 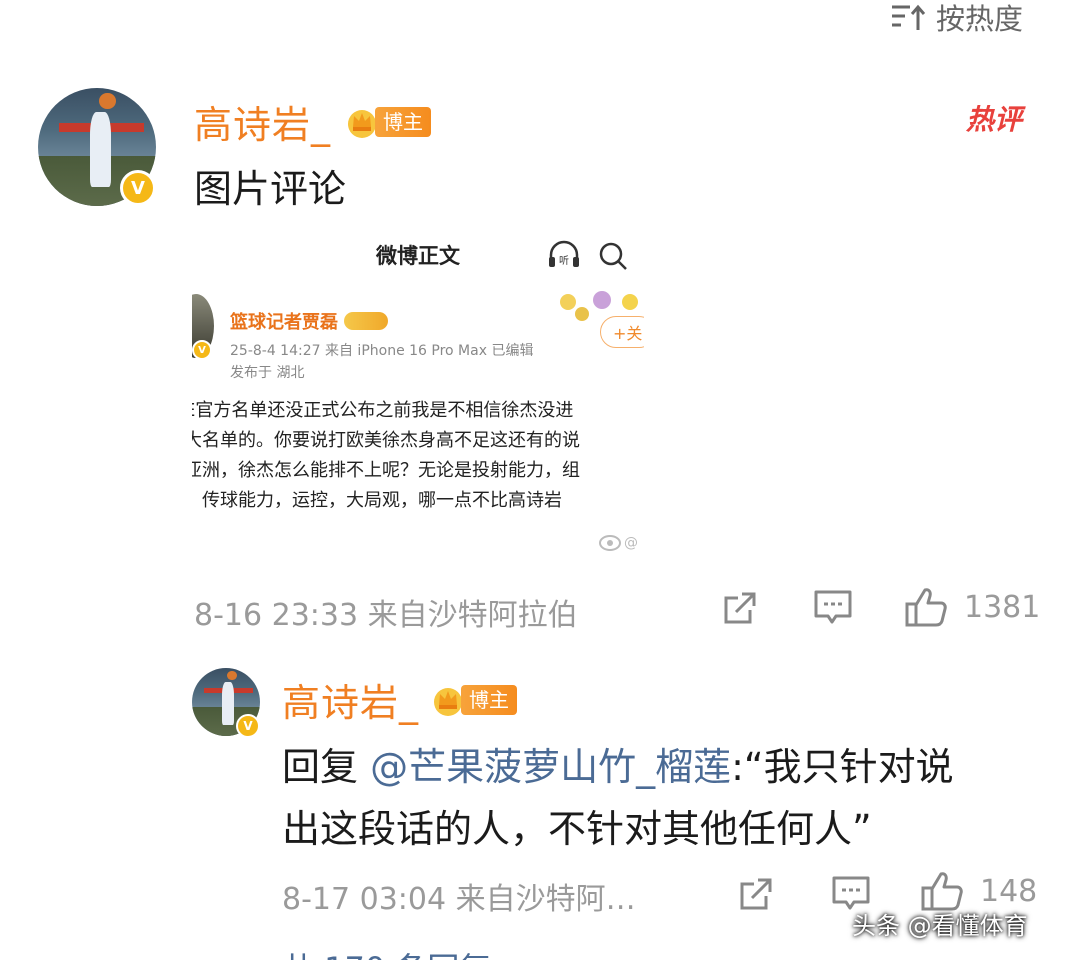 What do you see at coordinates (138, 188) in the screenshot?
I see `verified-badge-icon: V` at bounding box center [138, 188].